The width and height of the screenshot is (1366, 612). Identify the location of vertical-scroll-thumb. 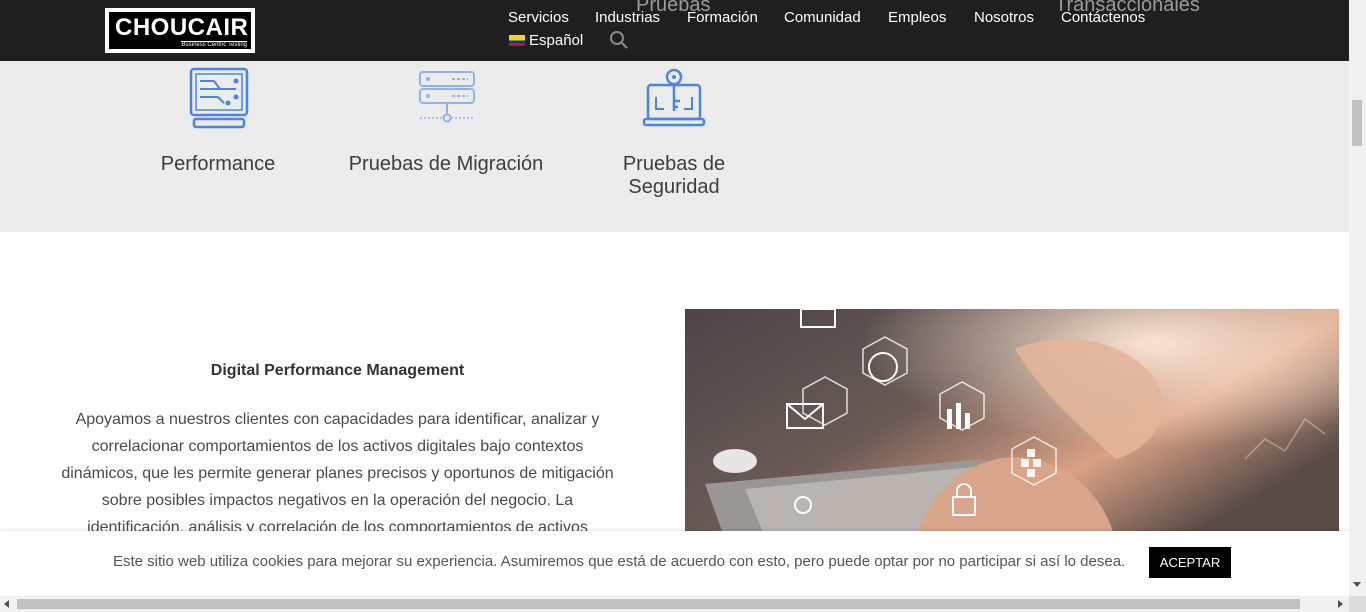
(1357, 123).